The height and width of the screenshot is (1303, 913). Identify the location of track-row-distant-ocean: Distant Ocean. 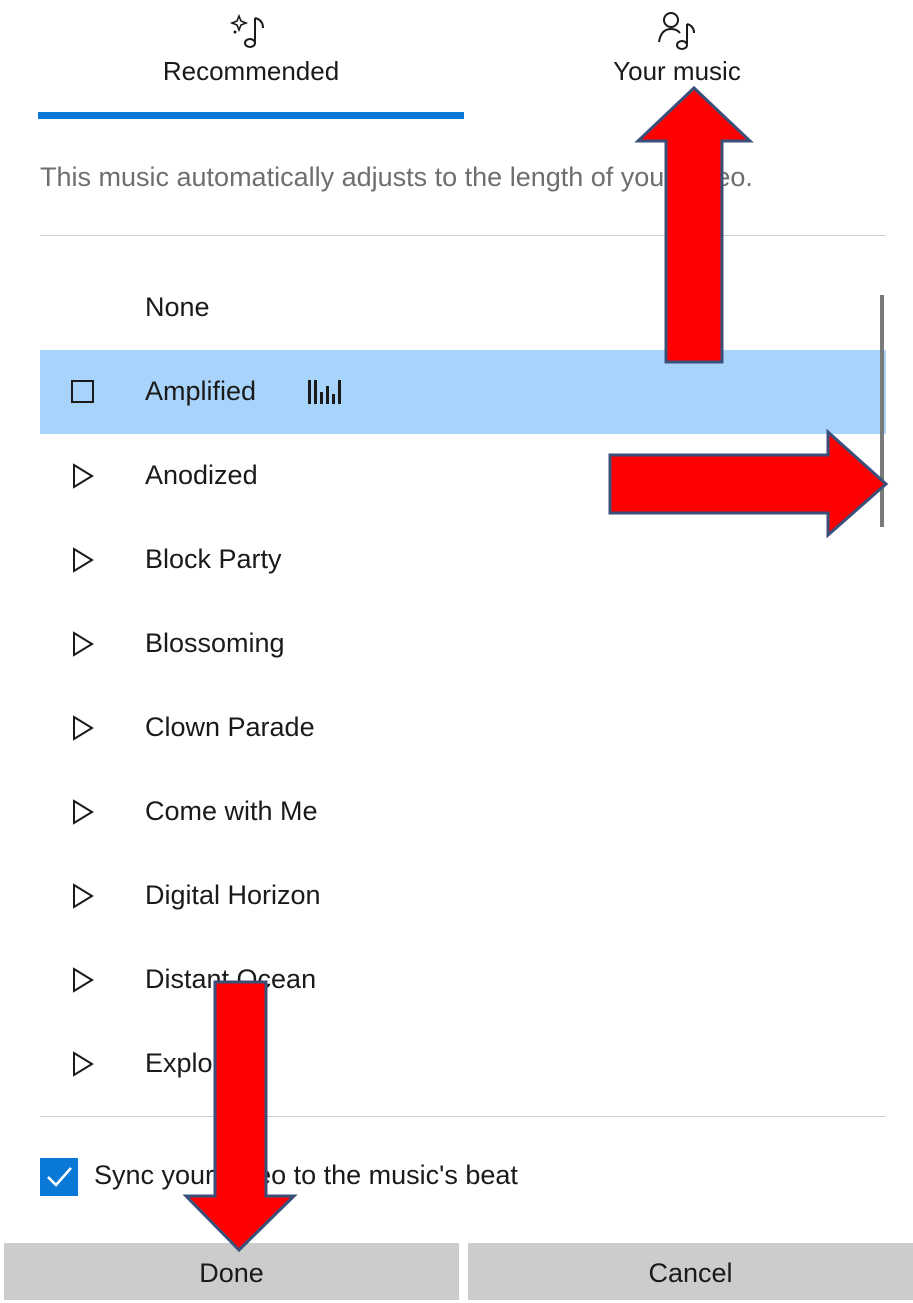
(463, 980).